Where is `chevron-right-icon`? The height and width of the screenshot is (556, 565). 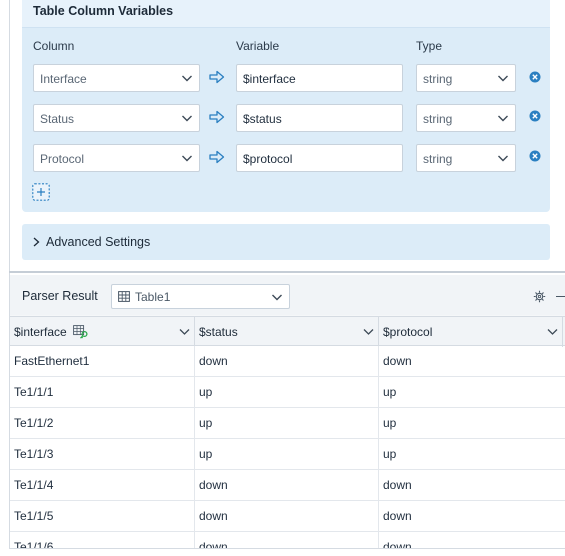 chevron-right-icon is located at coordinates (36, 242).